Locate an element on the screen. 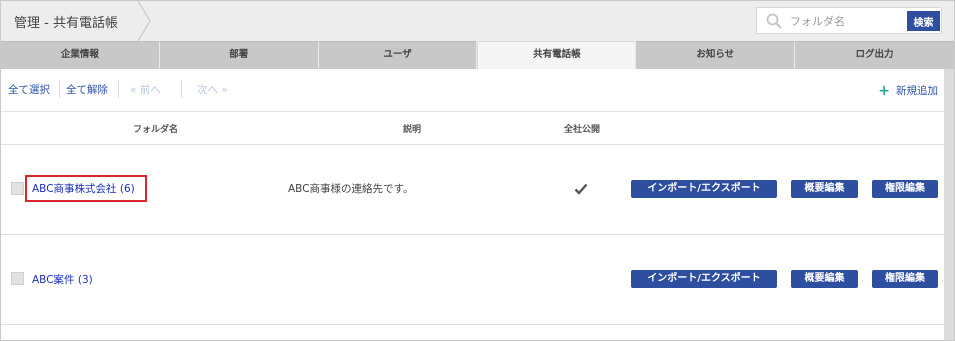 This screenshot has height=341, width=955. search-input is located at coordinates (845, 21).